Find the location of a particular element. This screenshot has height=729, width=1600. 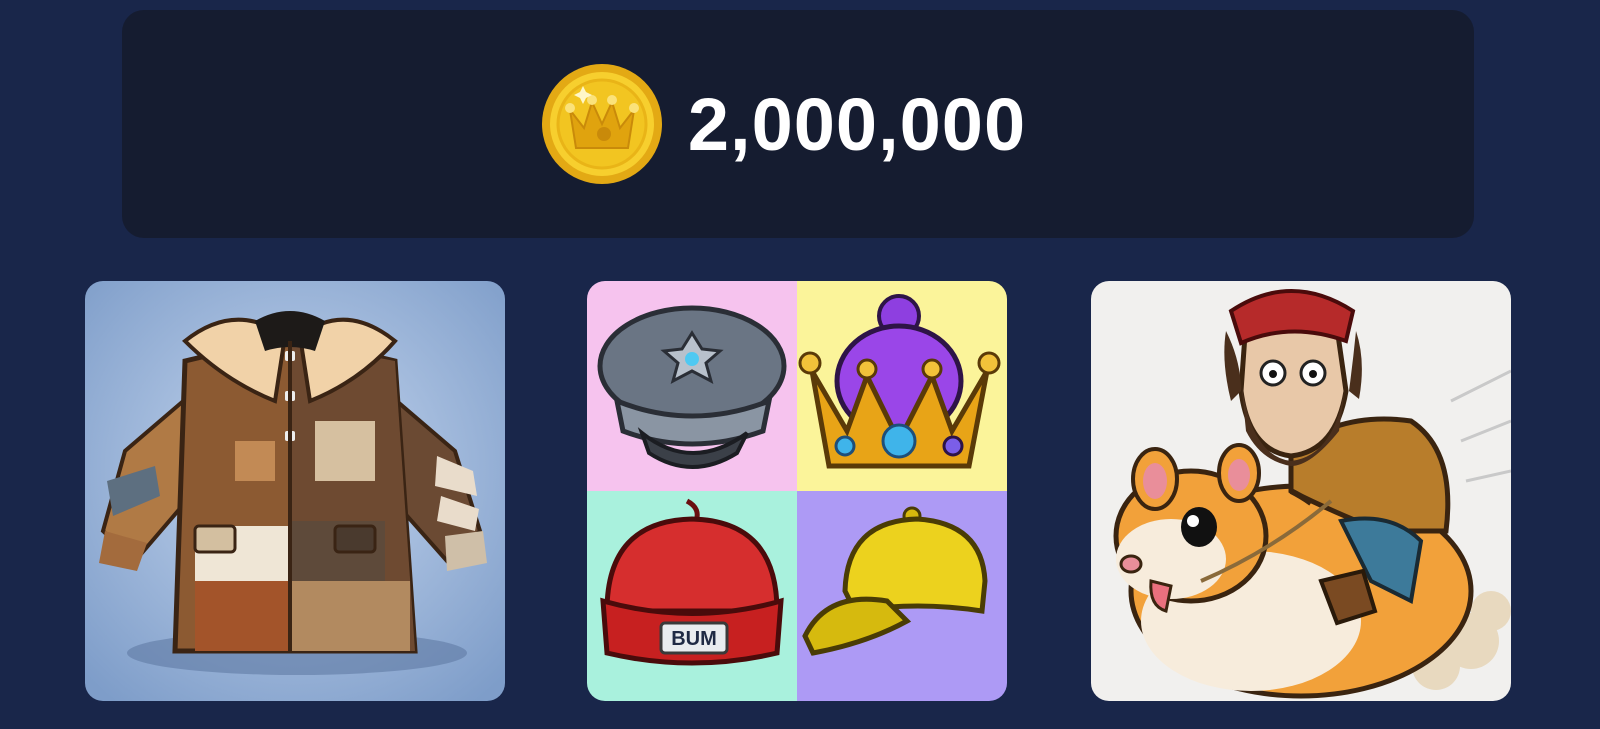

beanie-badge-text: BUM is located at coordinates (694, 639).